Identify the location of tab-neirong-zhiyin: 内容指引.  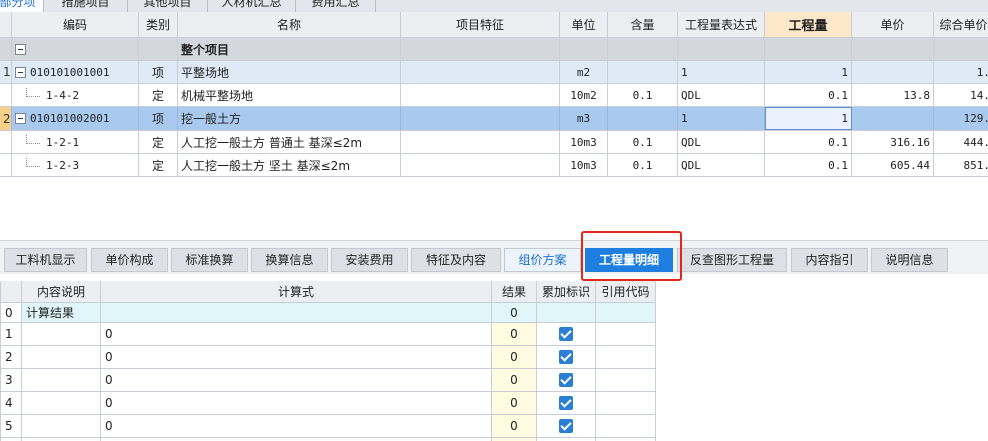
(829, 260).